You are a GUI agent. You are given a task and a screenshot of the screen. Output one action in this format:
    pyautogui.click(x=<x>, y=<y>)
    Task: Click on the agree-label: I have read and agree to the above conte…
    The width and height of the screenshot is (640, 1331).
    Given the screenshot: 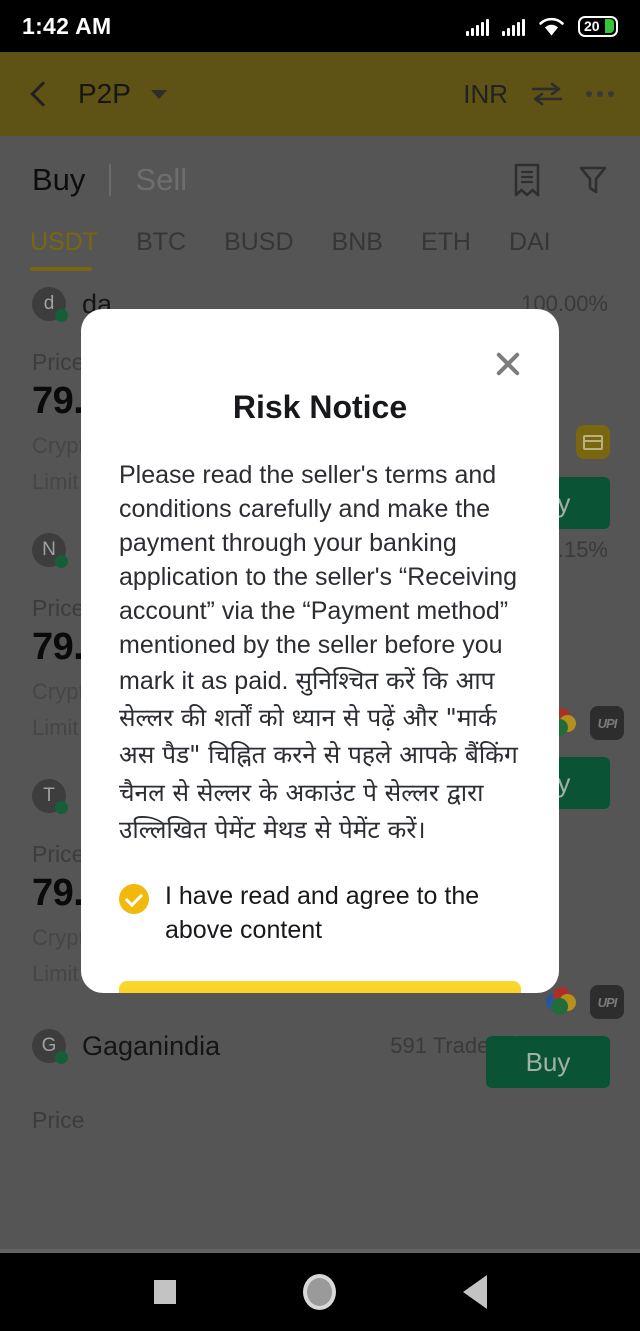 What is the action you would take?
    pyautogui.click(x=322, y=913)
    